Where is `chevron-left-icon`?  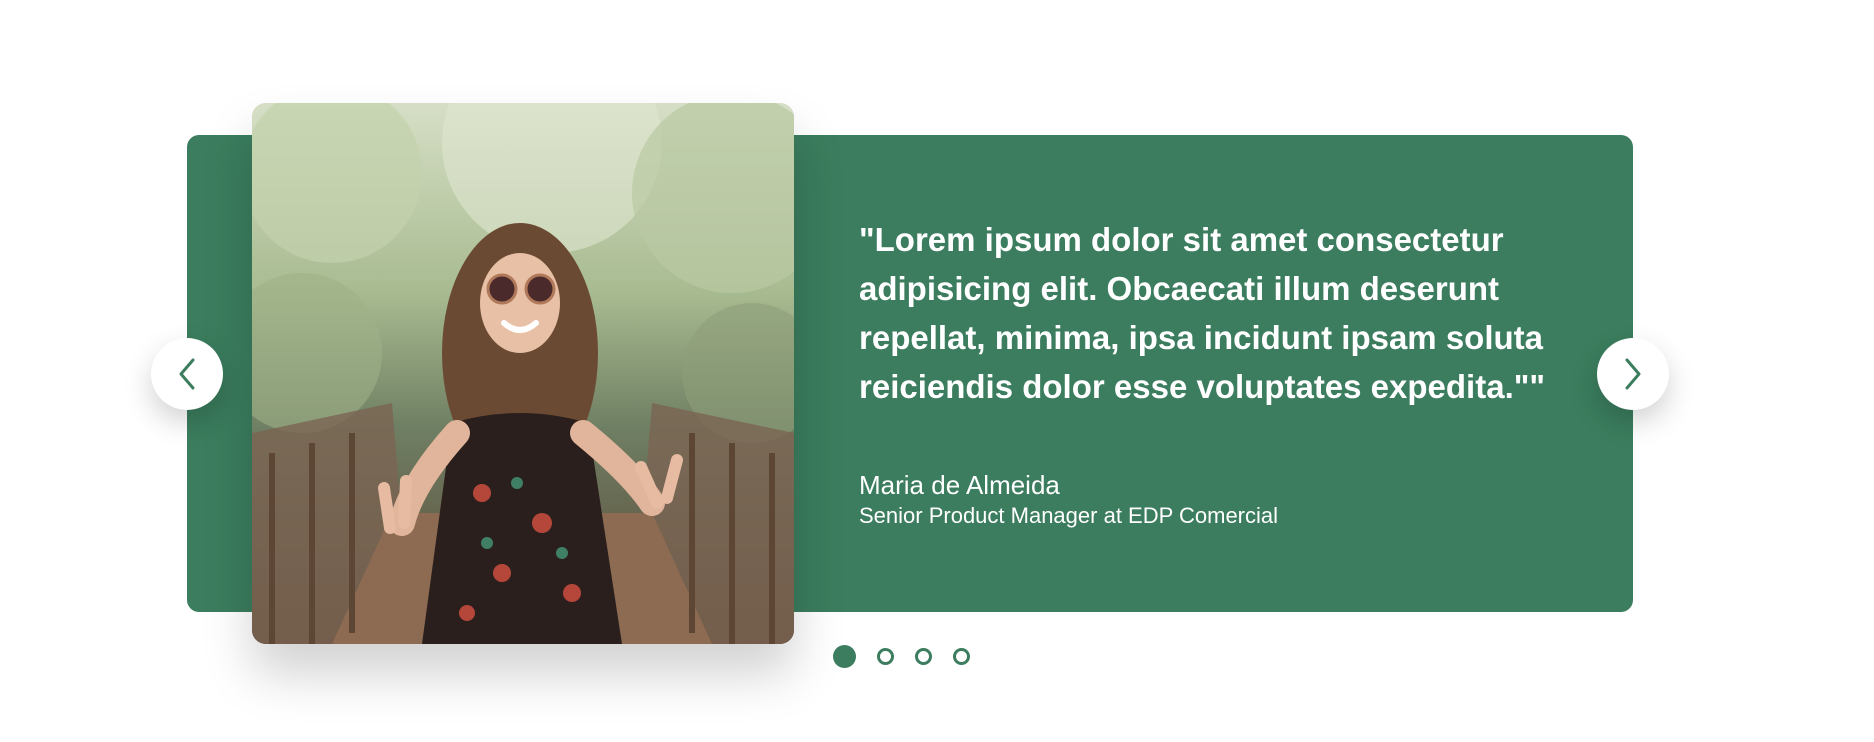 chevron-left-icon is located at coordinates (187, 374).